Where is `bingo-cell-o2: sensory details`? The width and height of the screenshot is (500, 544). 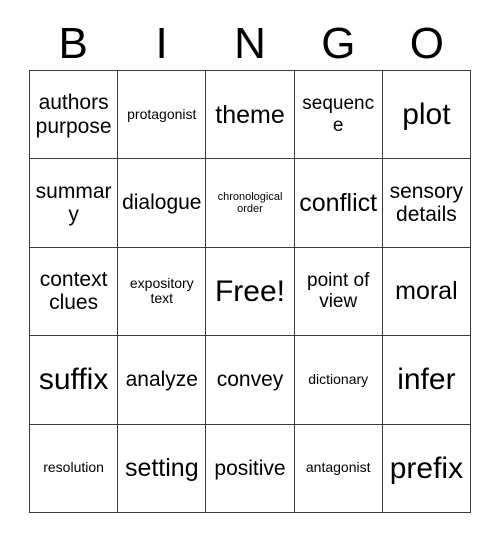
bingo-cell-o2: sensory details is located at coordinates (426, 203).